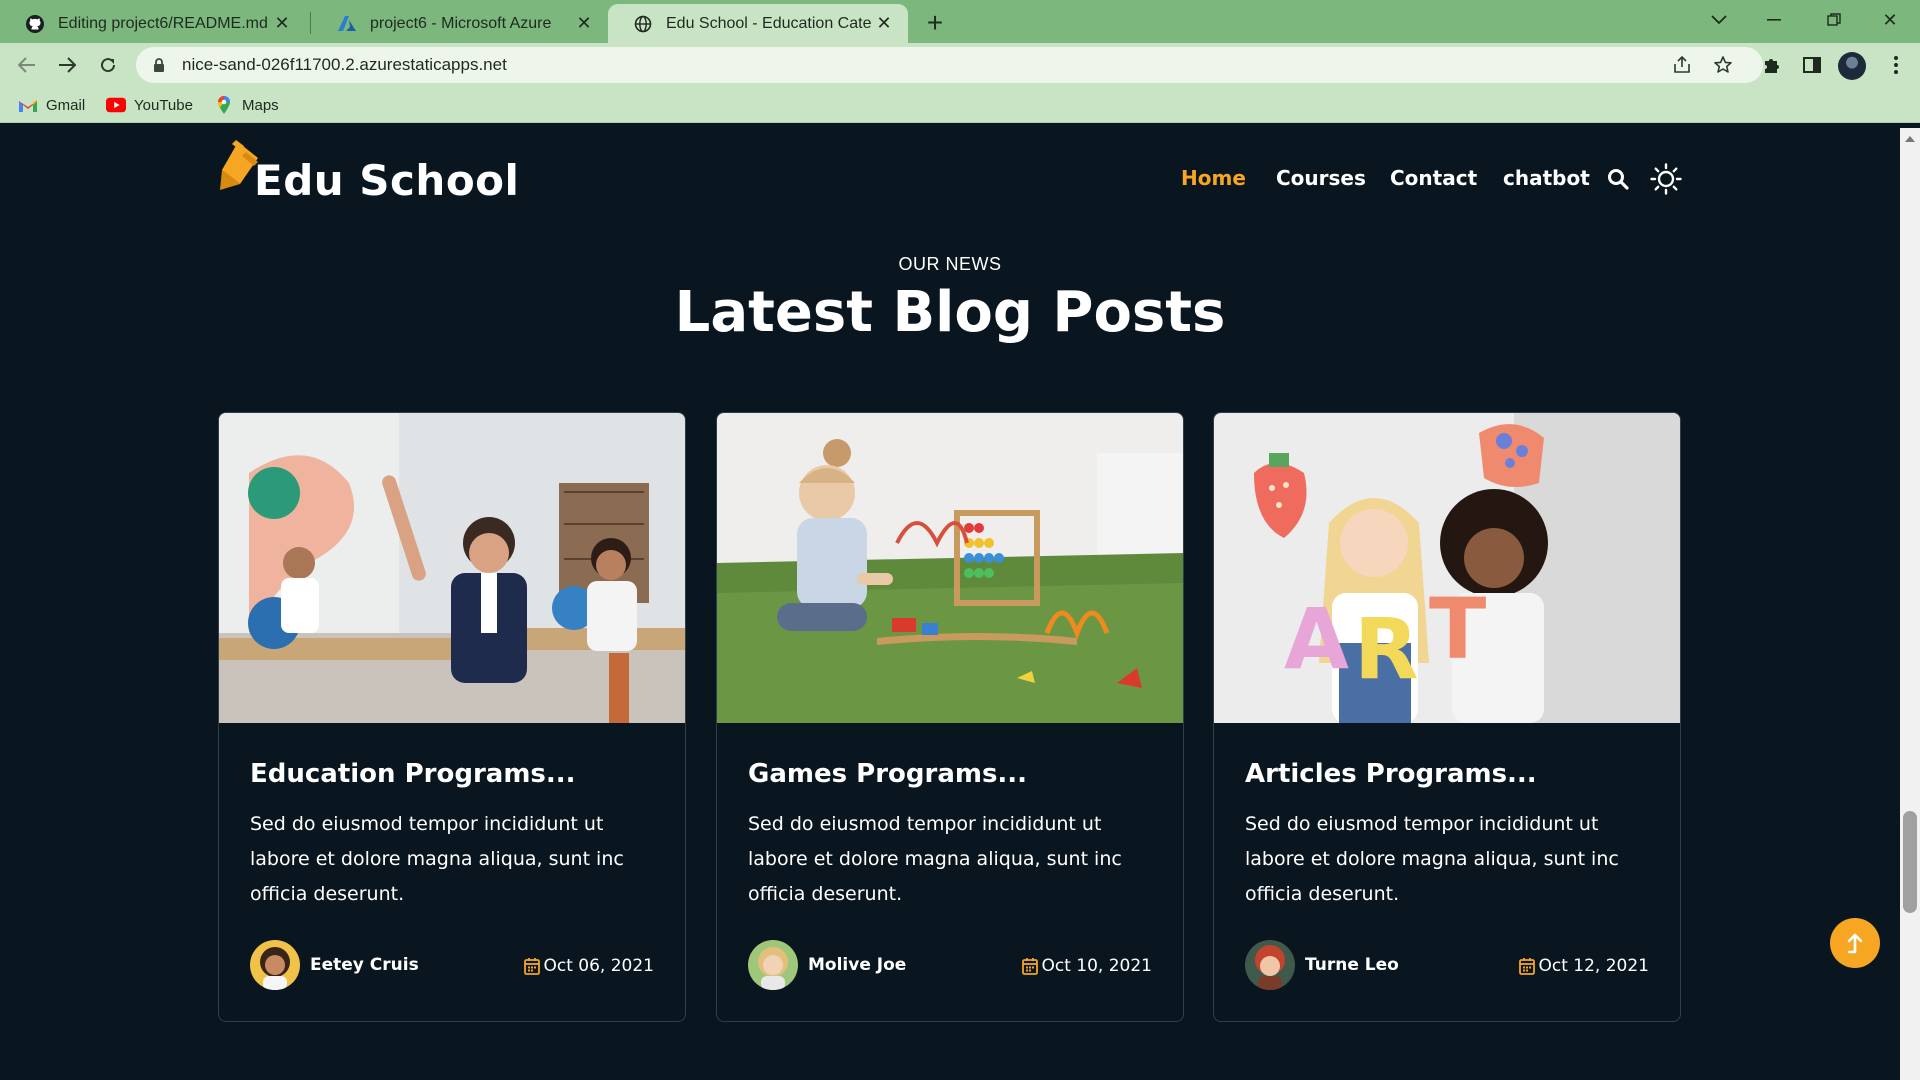 The height and width of the screenshot is (1080, 1920). I want to click on lock-icon, so click(159, 65).